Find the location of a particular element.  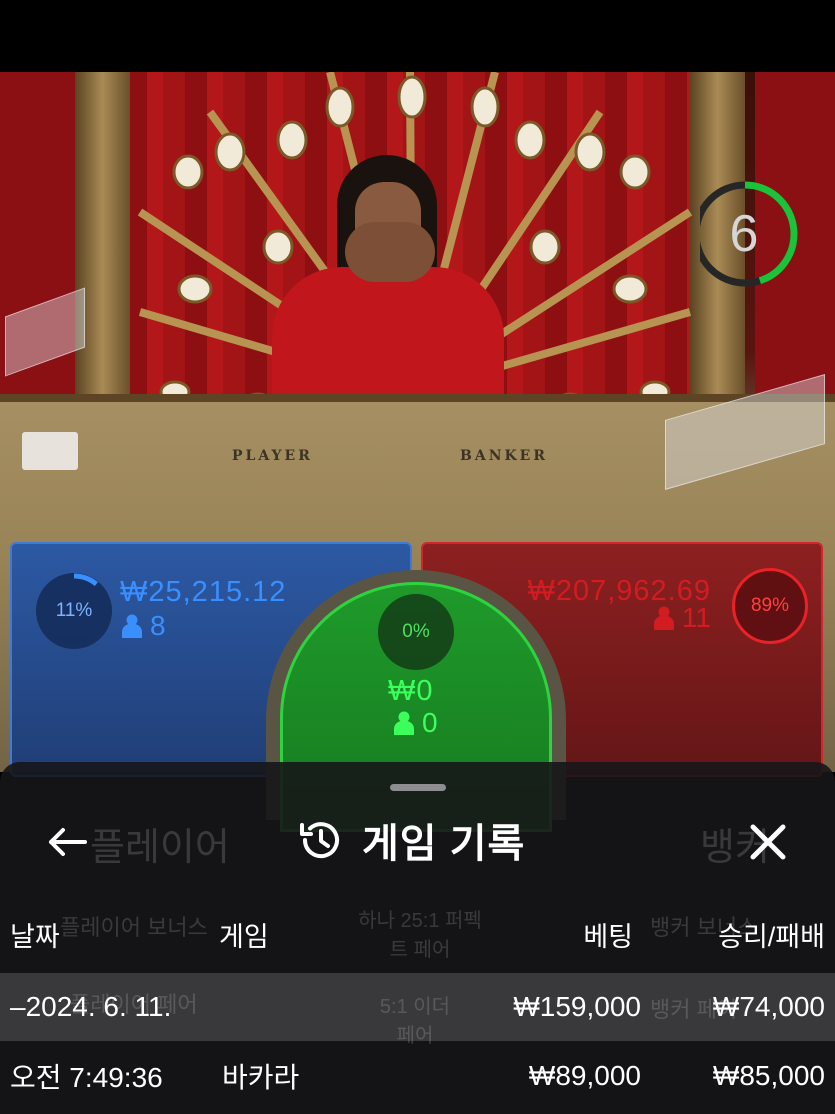

dealer-hands is located at coordinates (390, 252).